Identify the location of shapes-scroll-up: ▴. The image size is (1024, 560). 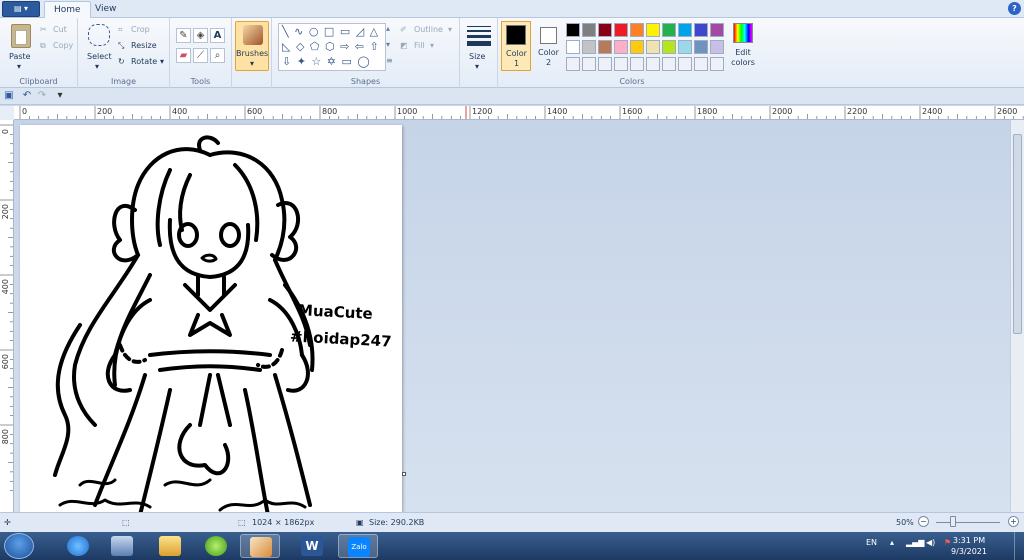
(388, 28).